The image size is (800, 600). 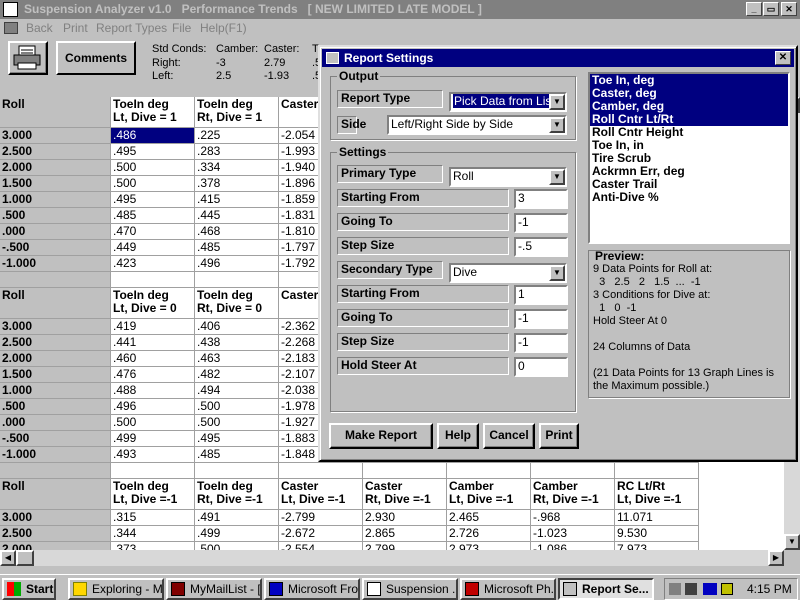 What do you see at coordinates (153, 327) in the screenshot?
I see `table-cell: .419` at bounding box center [153, 327].